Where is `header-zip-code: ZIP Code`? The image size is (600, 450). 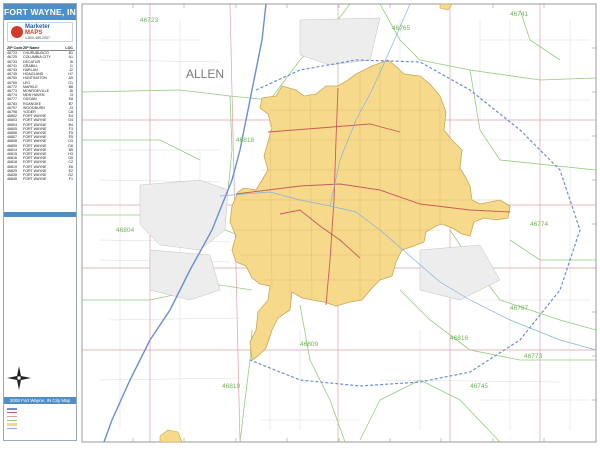 header-zip-code: ZIP Code is located at coordinates (15, 48).